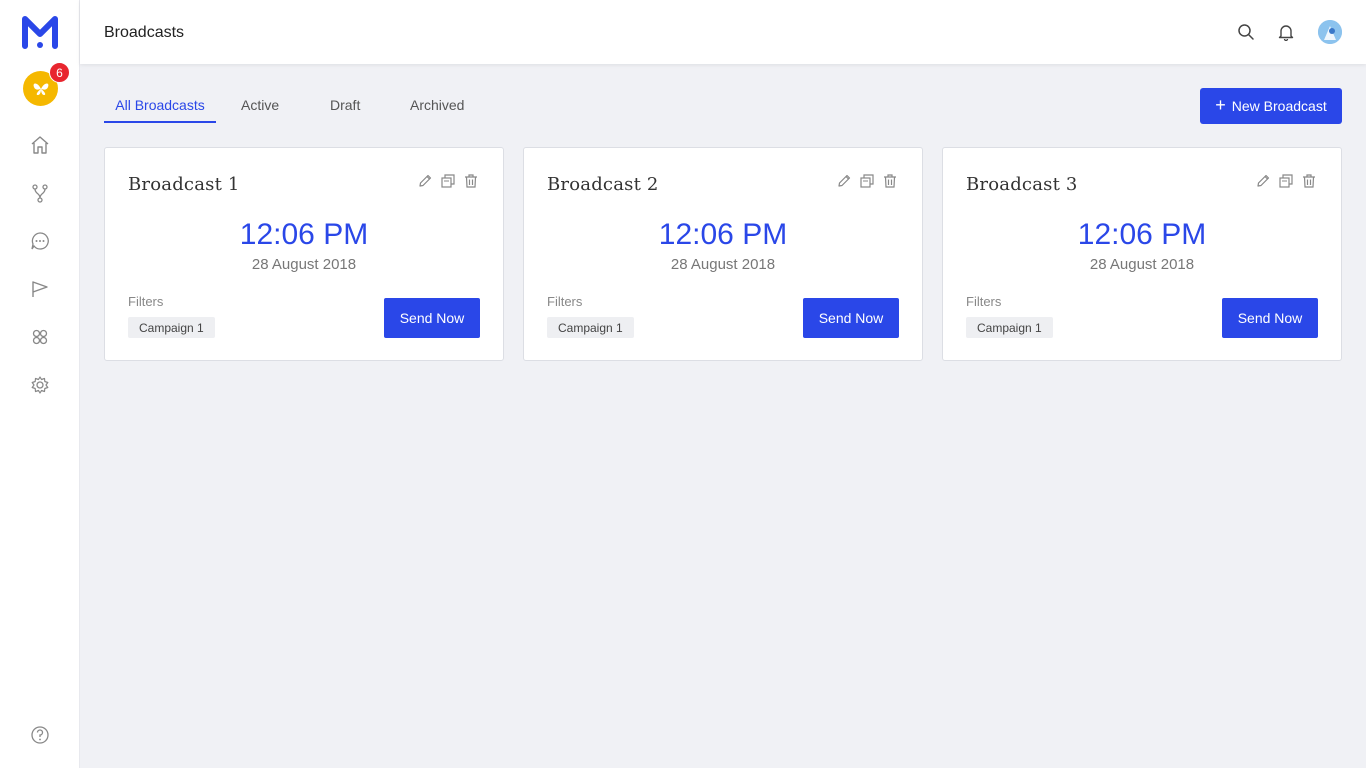 The width and height of the screenshot is (1366, 768). I want to click on butterfly-icon, so click(40, 88).